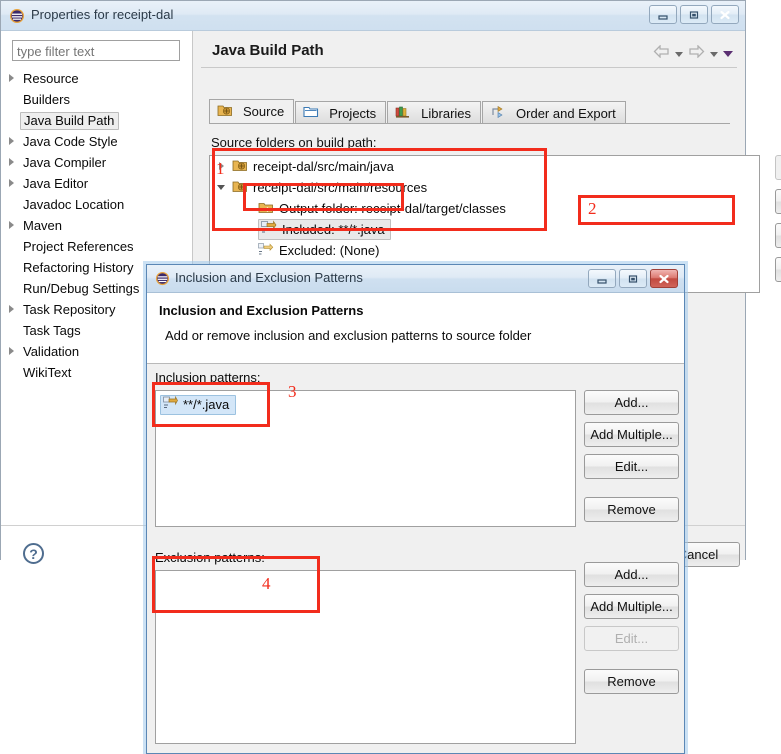 This screenshot has width=781, height=754. What do you see at coordinates (313, 167) in the screenshot?
I see `tree-node: receipt-dal/src/main/java` at bounding box center [313, 167].